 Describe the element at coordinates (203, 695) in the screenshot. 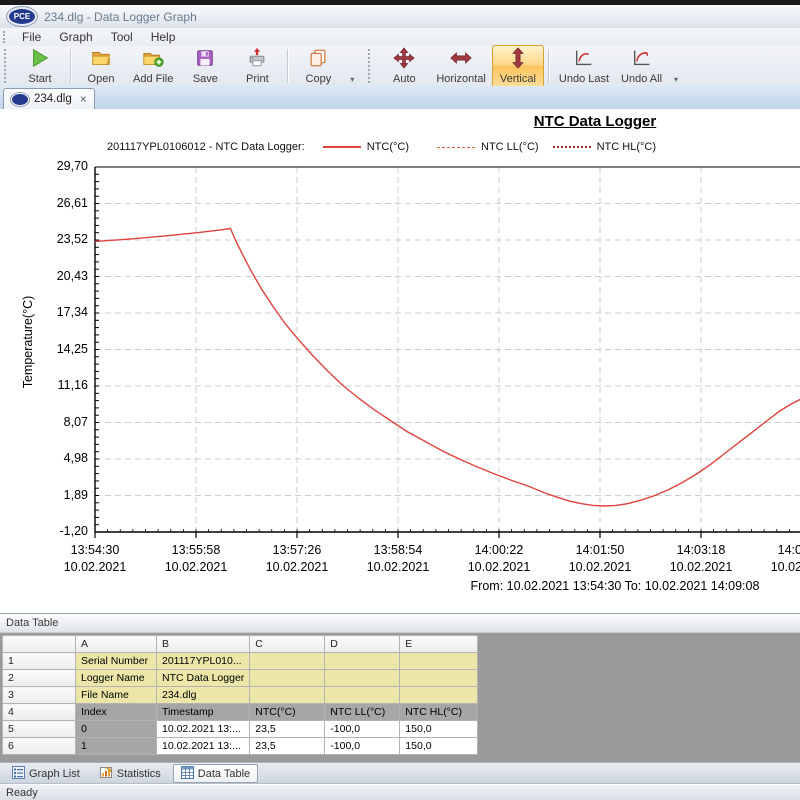

I see `grid-cell: 234.dlg` at that location.